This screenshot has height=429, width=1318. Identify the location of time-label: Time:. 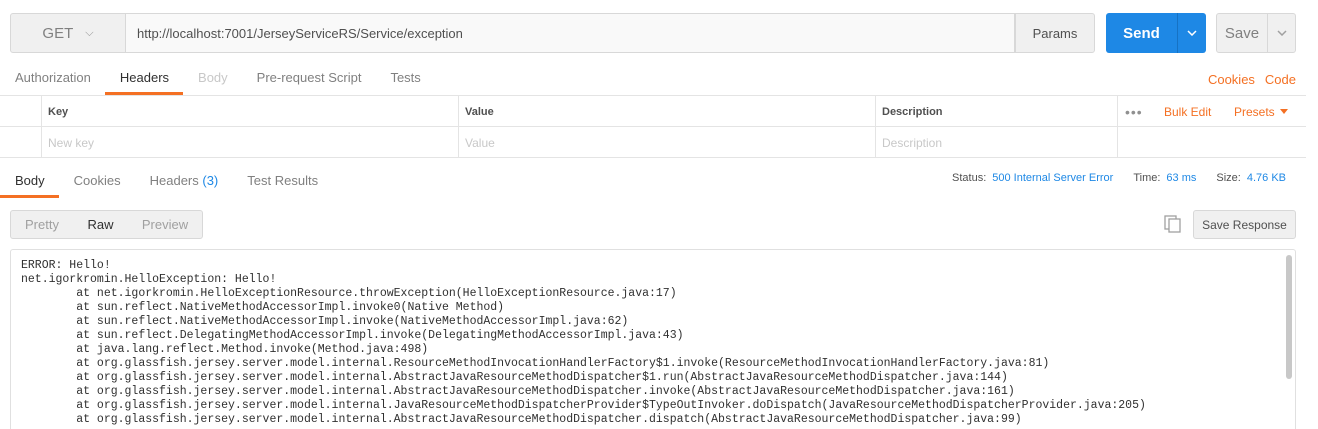
(1147, 178).